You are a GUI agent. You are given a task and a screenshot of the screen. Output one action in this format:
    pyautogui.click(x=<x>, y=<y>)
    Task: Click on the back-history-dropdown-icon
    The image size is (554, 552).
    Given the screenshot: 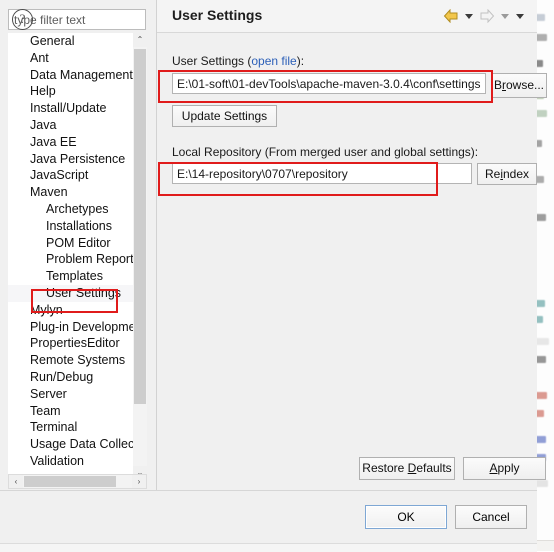 What is the action you would take?
    pyautogui.click(x=469, y=16)
    